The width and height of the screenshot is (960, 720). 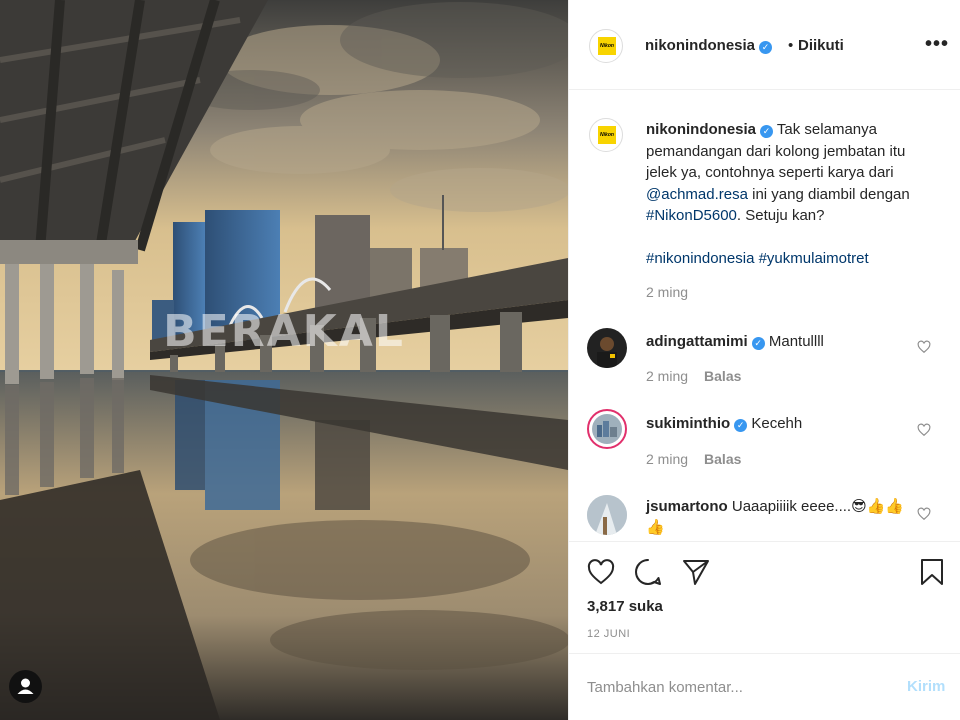 I want to click on comment-item: jsumartono Uaaapiiiik eeee....😎👍👍👍, so click(x=781, y=517).